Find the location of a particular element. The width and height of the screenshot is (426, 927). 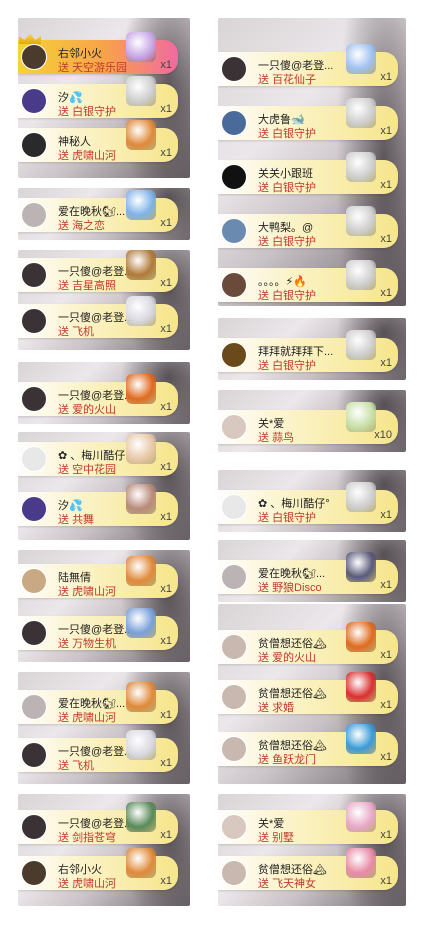

gift-message-row: 神秘人送 虎啸山河 x1 is located at coordinates (98, 141).